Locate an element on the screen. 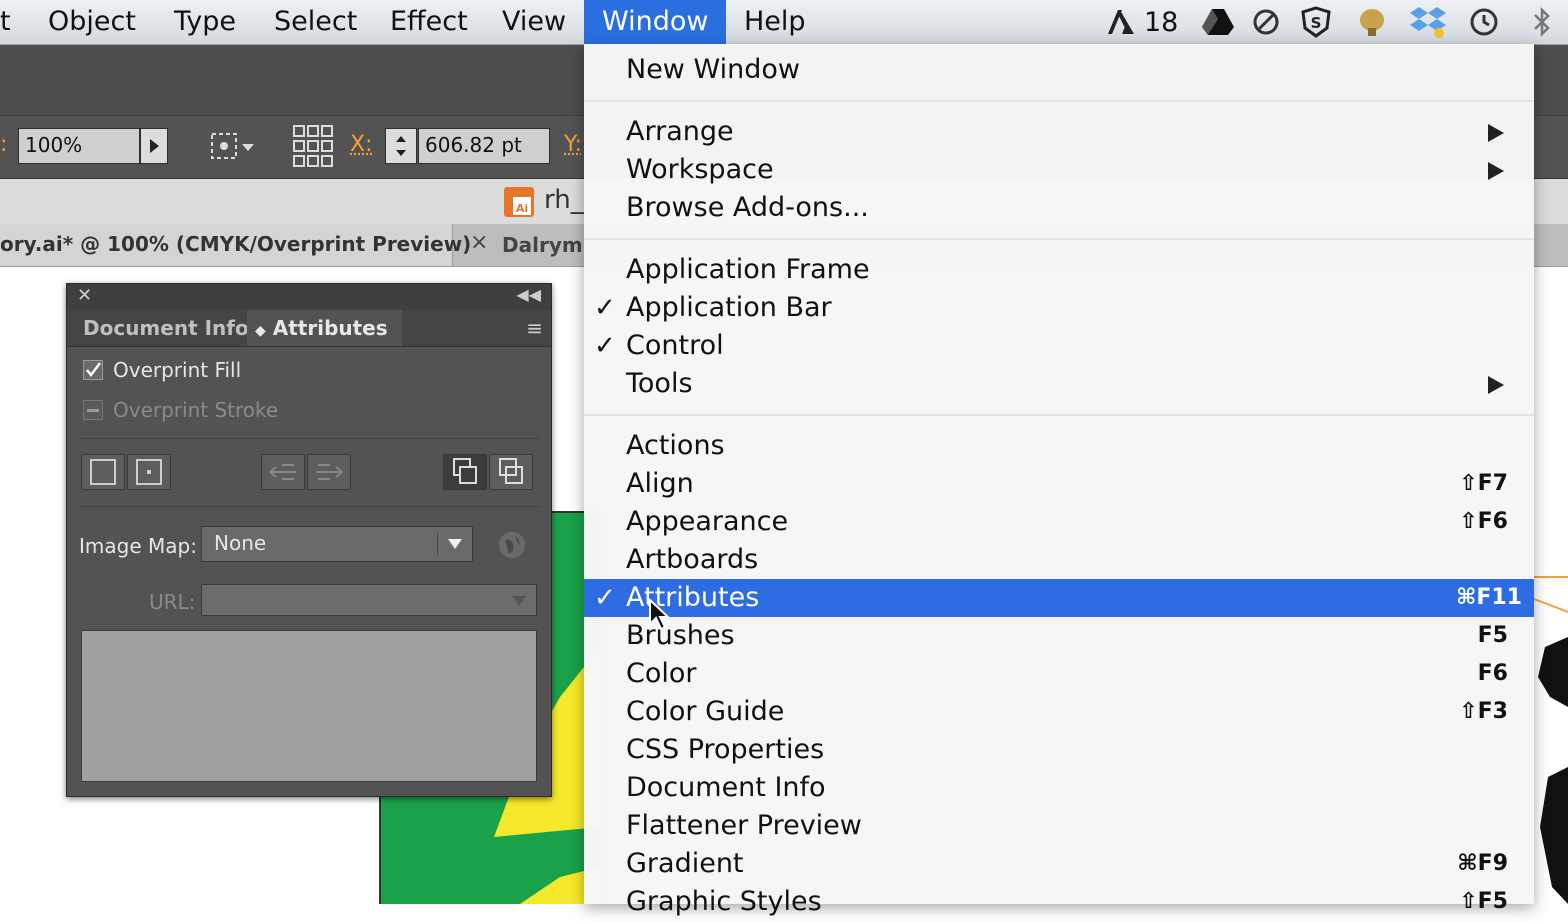 The image size is (1568, 921). panel-tabs: Document Info ◆ Attributes ≡ is located at coordinates (309, 328).